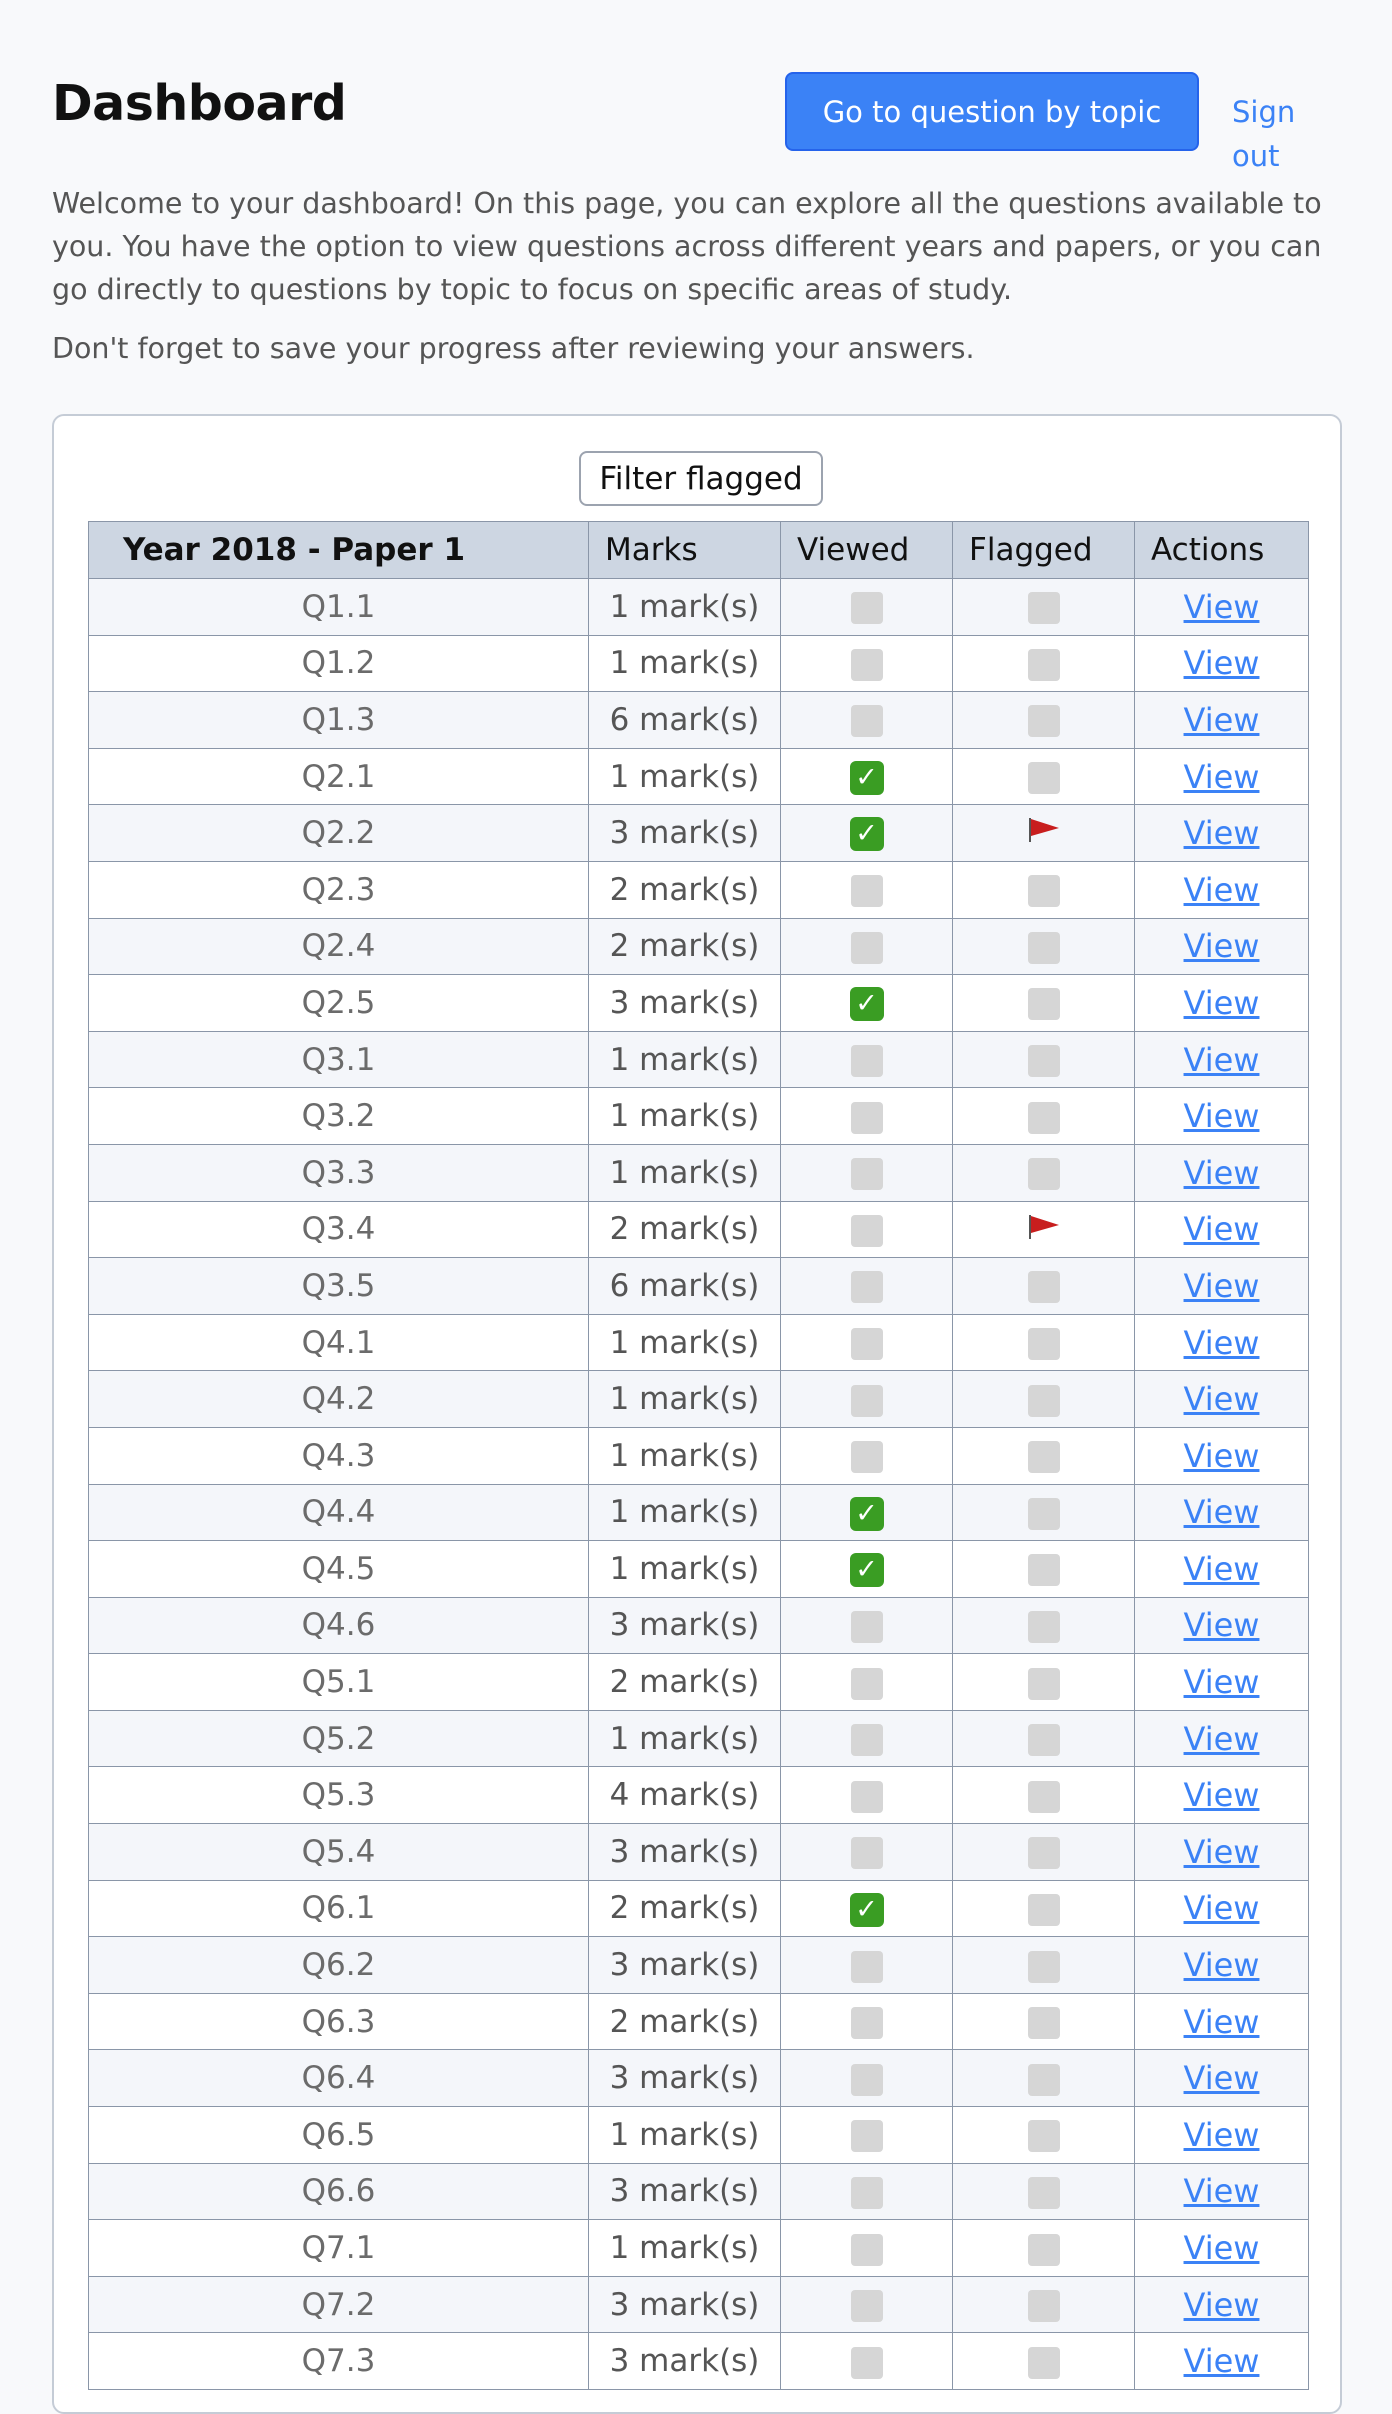 The height and width of the screenshot is (2414, 1392). What do you see at coordinates (701, 478) in the screenshot?
I see `filter-flagged-button: Filter flagged` at bounding box center [701, 478].